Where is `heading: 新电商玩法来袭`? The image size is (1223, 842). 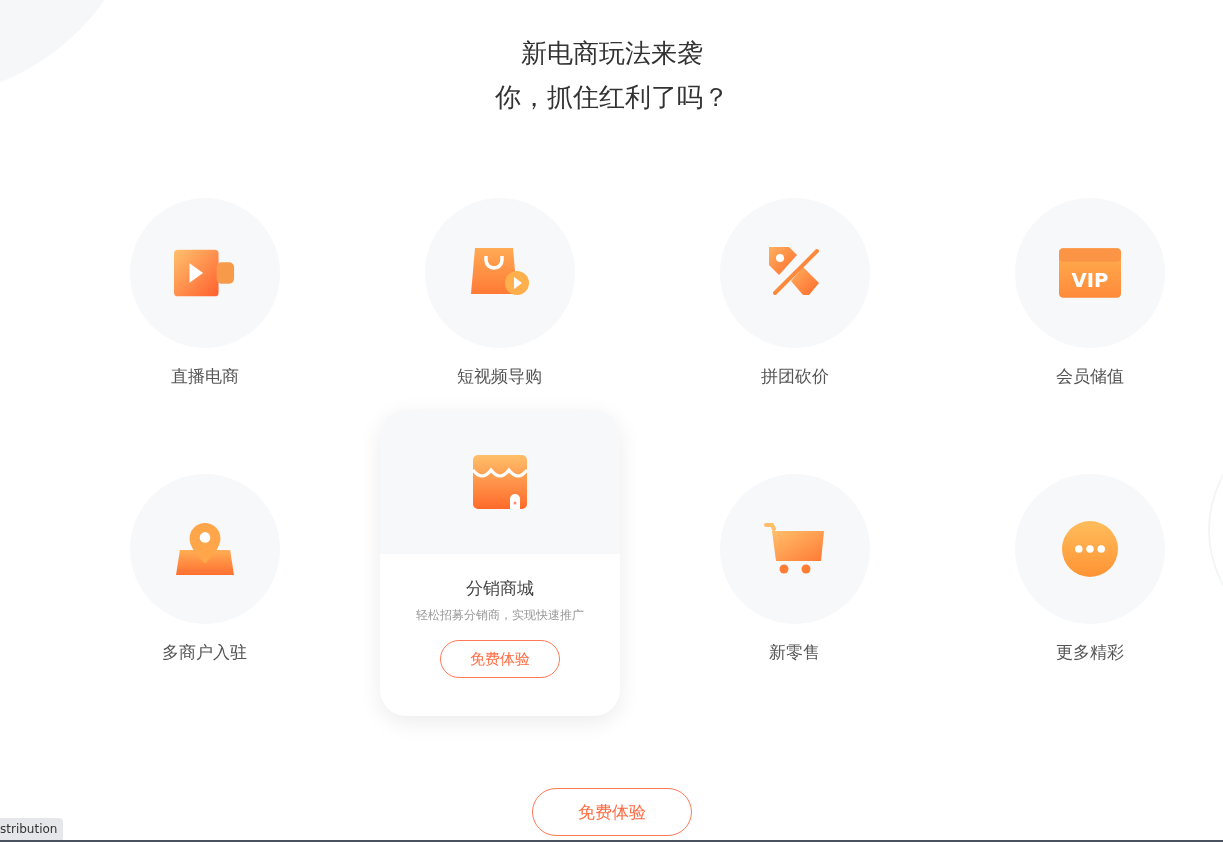
heading: 新电商玩法来袭 is located at coordinates (611, 53).